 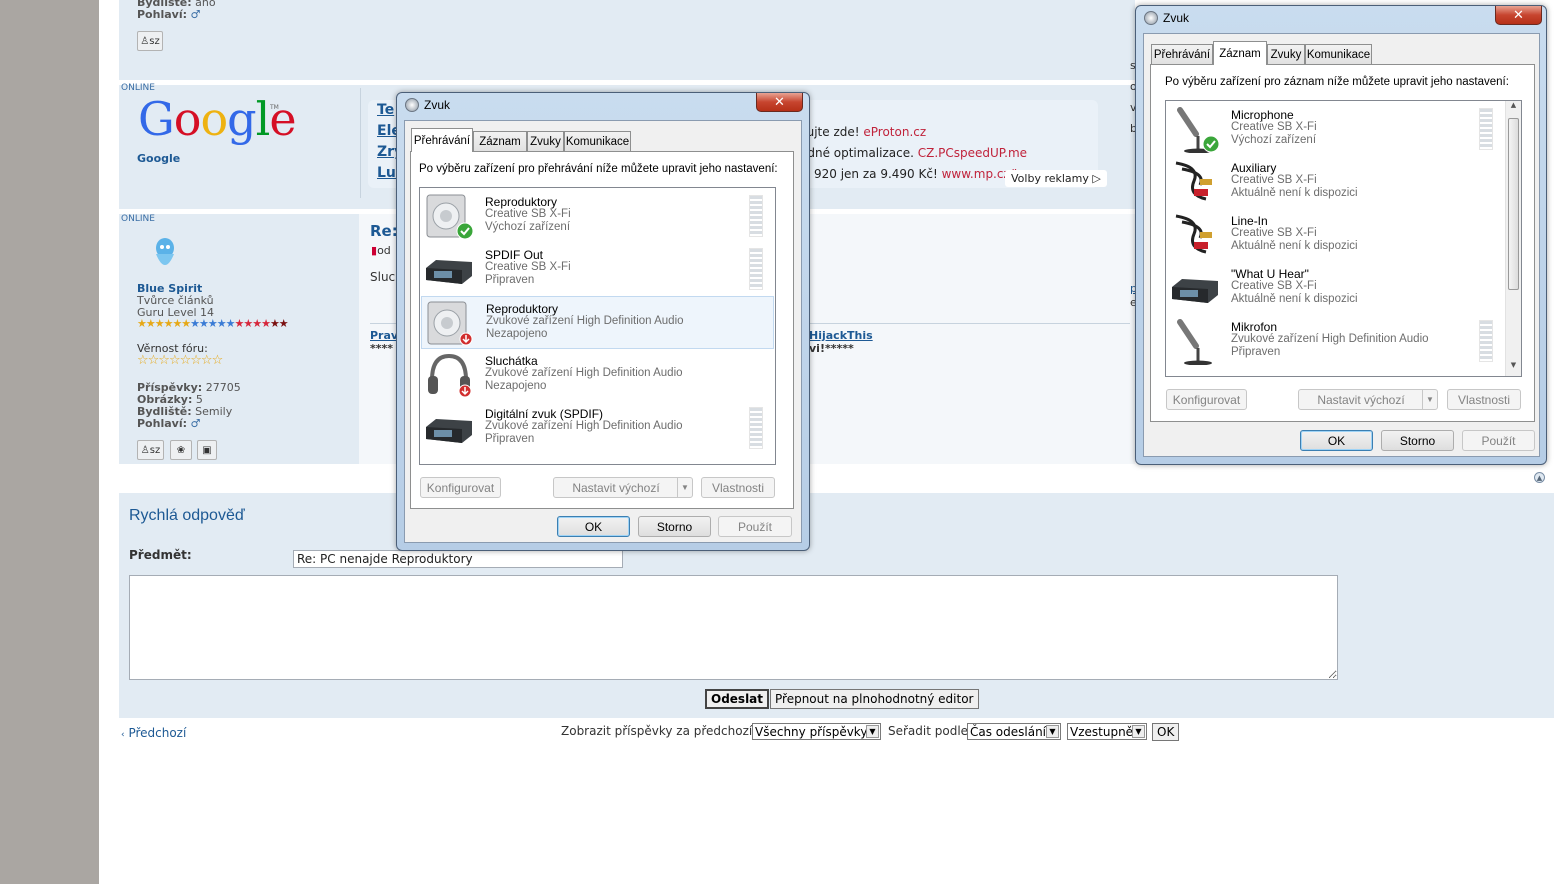 I want to click on scroll-thumb, so click(x=1513, y=204).